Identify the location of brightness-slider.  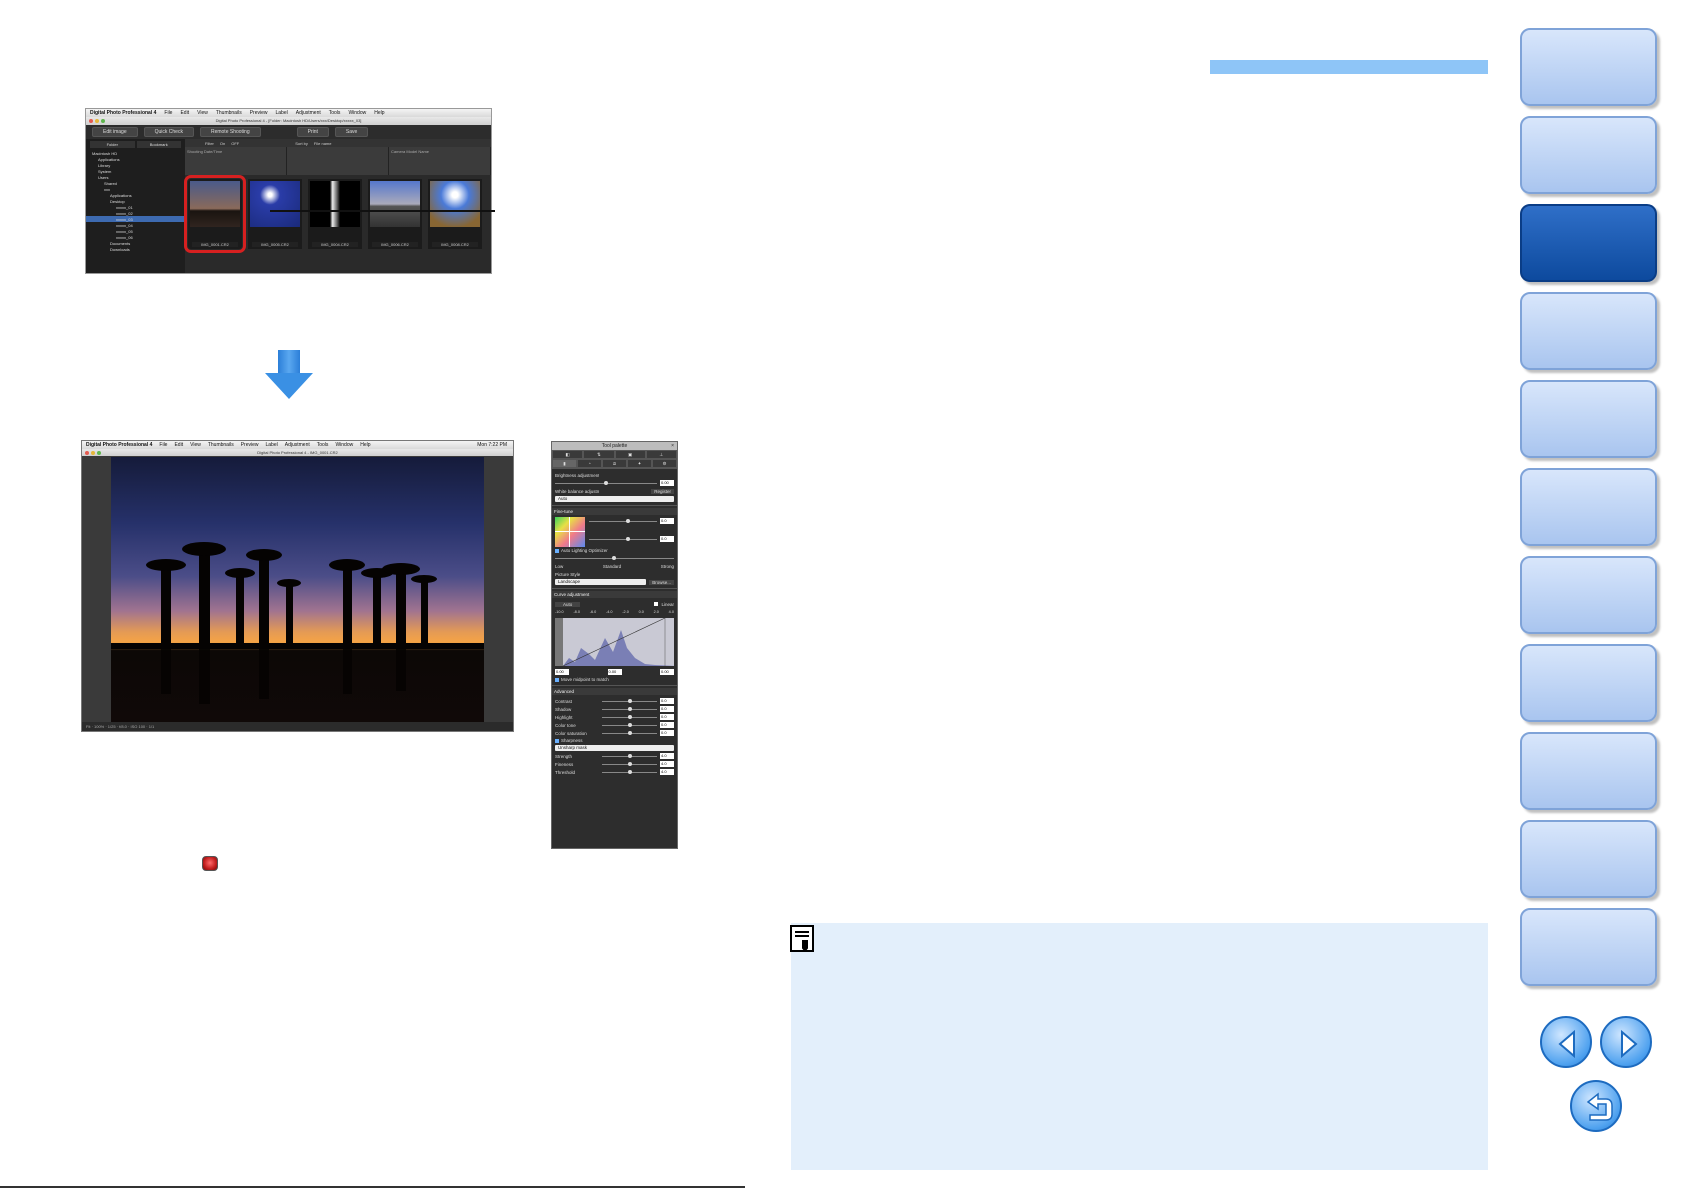
(606, 482).